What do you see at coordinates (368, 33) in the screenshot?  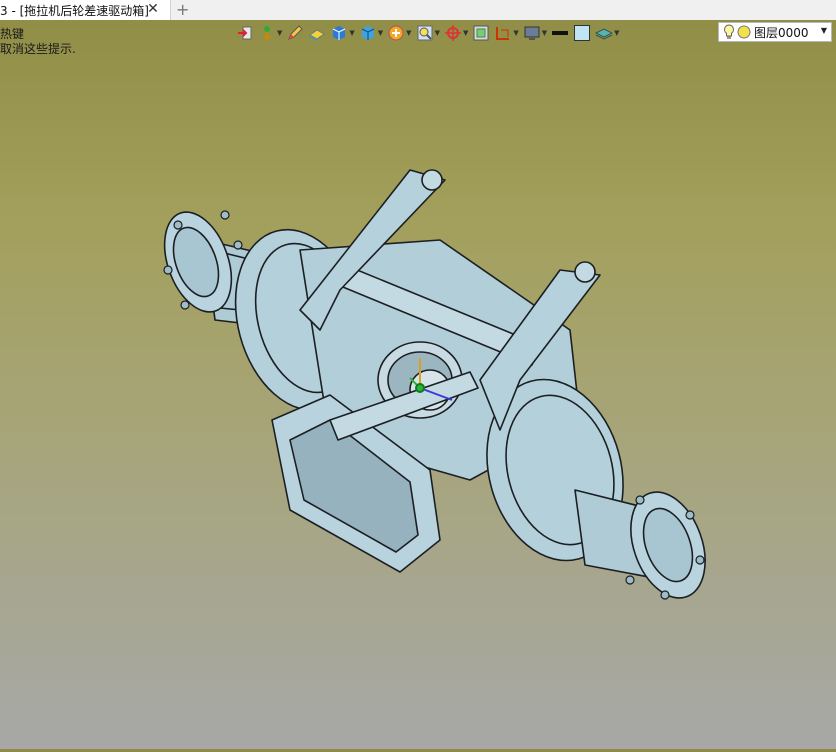 I see `cube-blue-icon` at bounding box center [368, 33].